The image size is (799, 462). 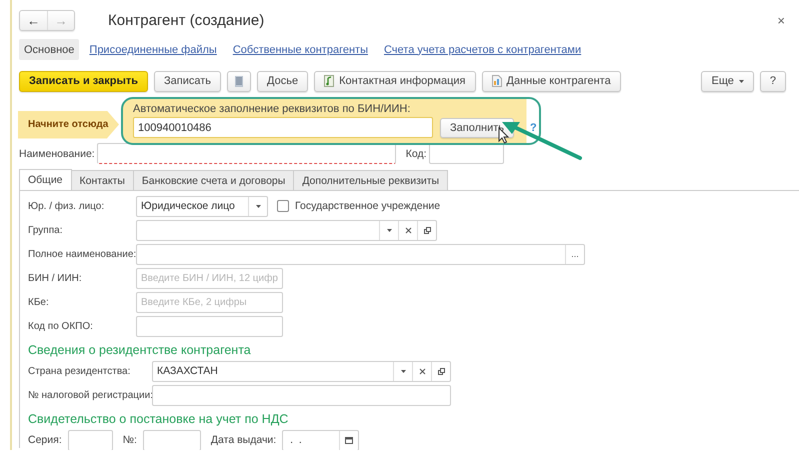 I want to click on field-label: Юр. / физ. лицо:, so click(x=67, y=206).